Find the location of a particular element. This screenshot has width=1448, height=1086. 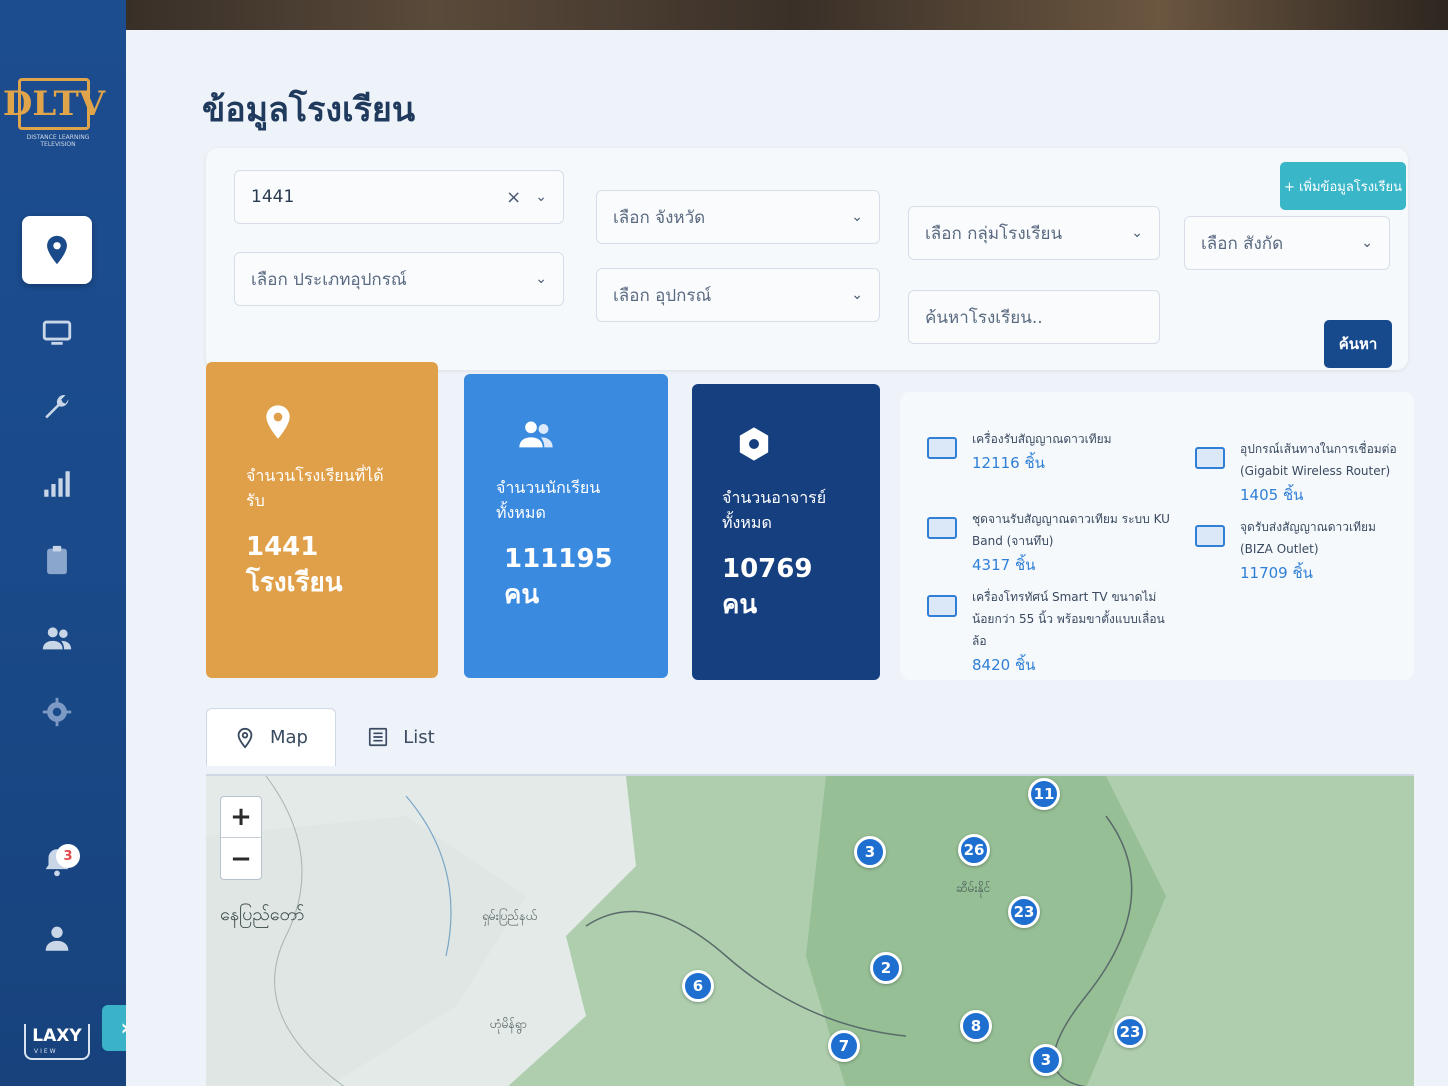

clipboard-icon is located at coordinates (57, 560).